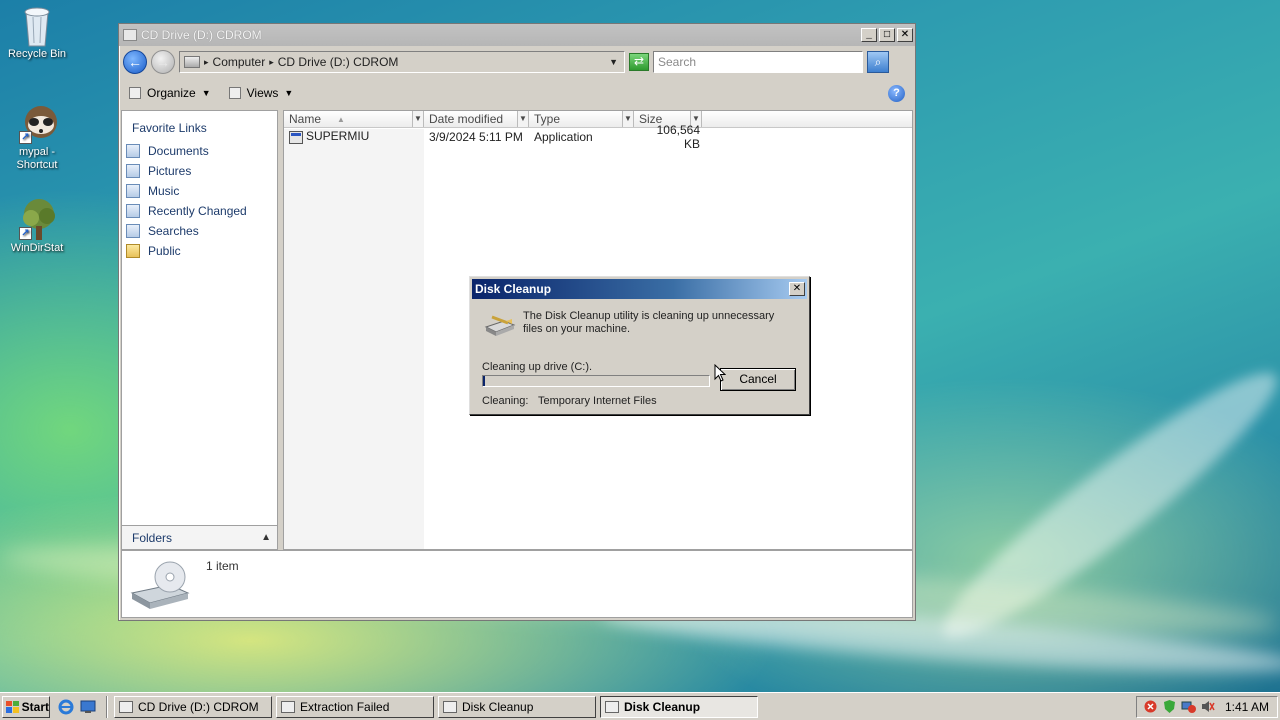  What do you see at coordinates (1169, 706) in the screenshot?
I see `shield-icon` at bounding box center [1169, 706].